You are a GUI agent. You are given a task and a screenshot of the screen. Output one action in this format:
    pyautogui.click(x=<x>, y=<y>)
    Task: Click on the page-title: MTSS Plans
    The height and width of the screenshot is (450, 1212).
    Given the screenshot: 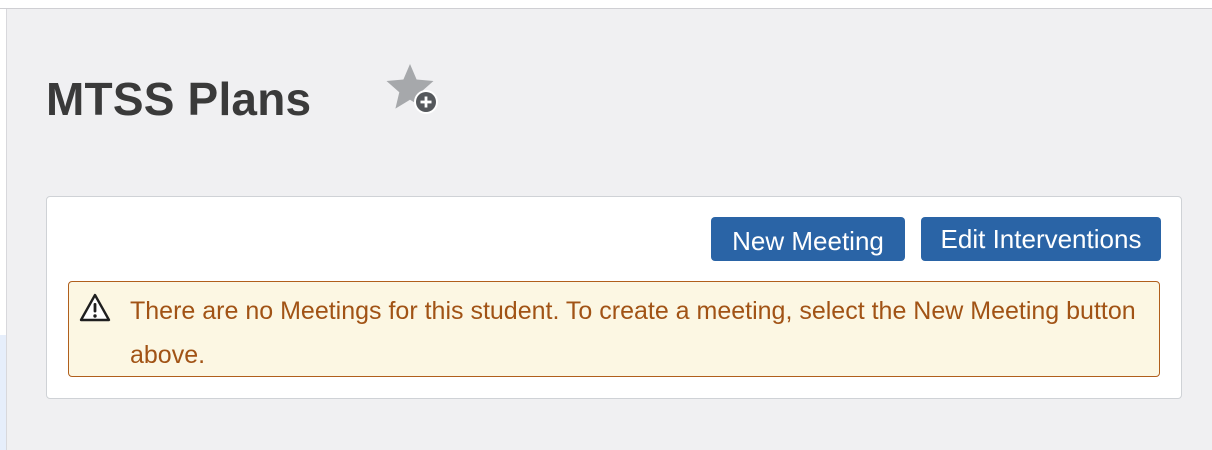 What is the action you would take?
    pyautogui.click(x=179, y=99)
    